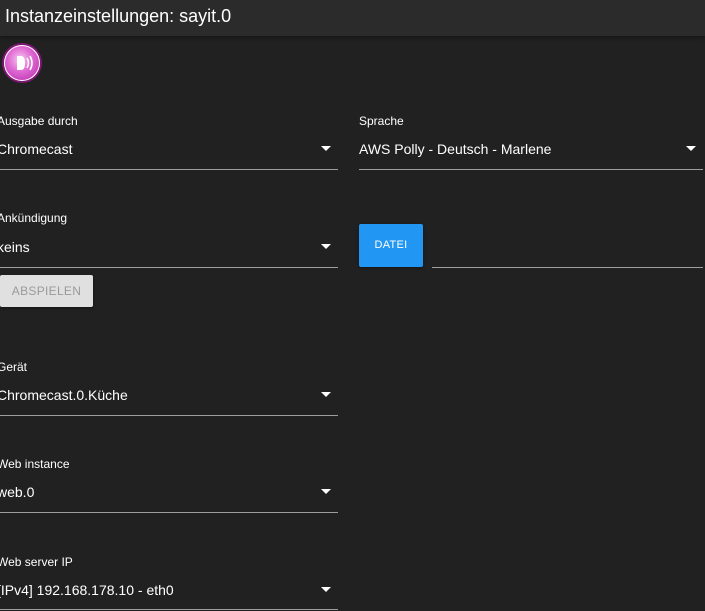 The image size is (705, 611). What do you see at coordinates (169, 388) in the screenshot?
I see `device-select: Gerät Chromecast.0.Küche` at bounding box center [169, 388].